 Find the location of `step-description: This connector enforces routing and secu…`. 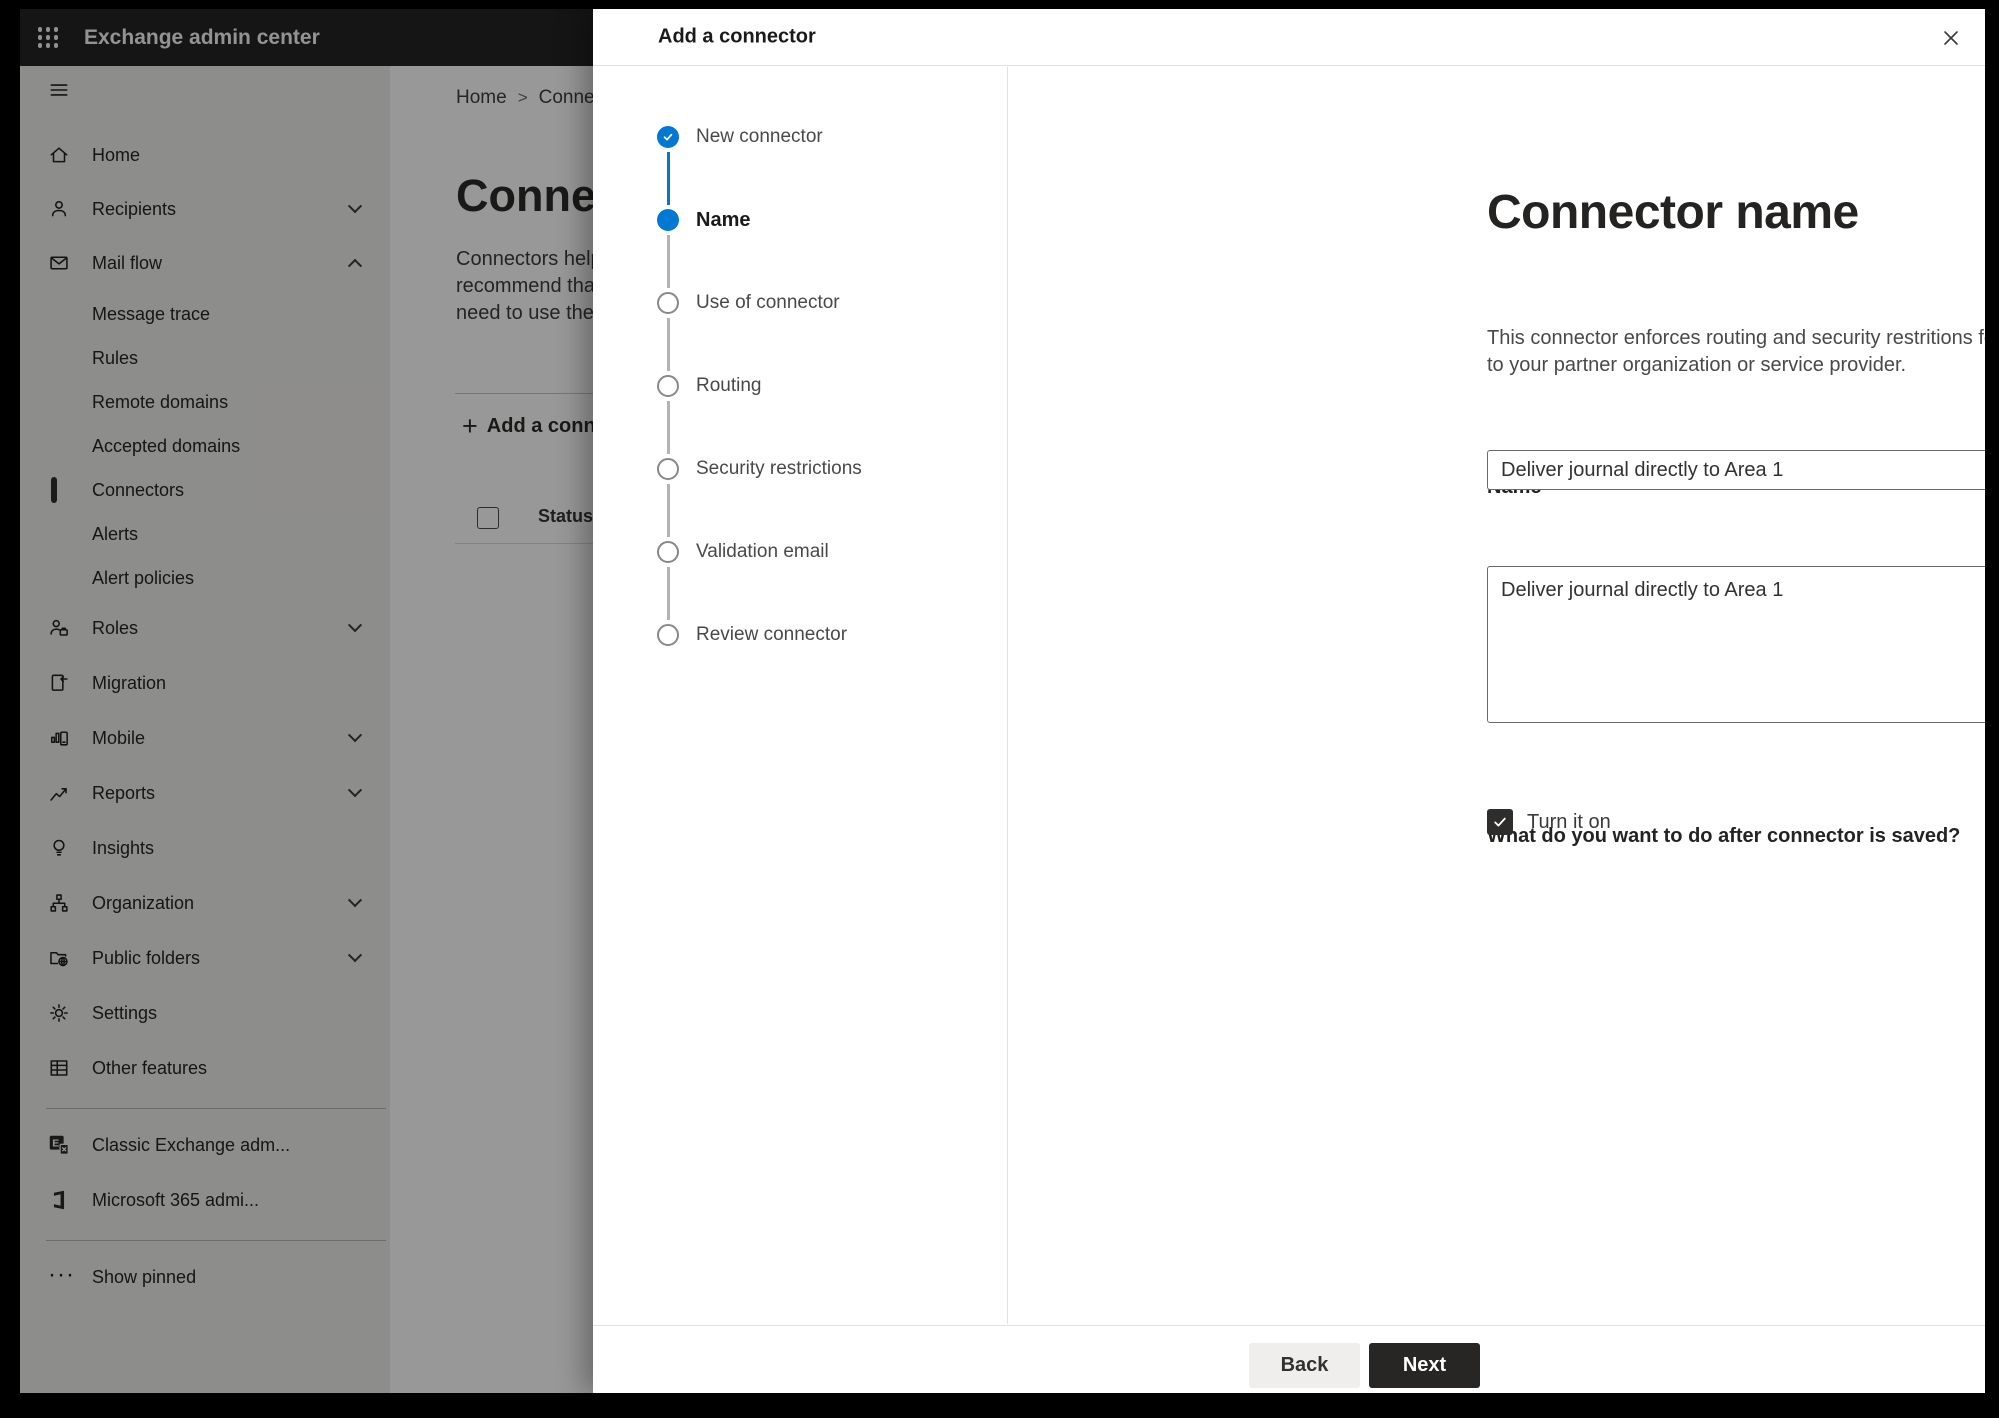

step-description: This connector enforces routing and secu… is located at coordinates (1736, 351).